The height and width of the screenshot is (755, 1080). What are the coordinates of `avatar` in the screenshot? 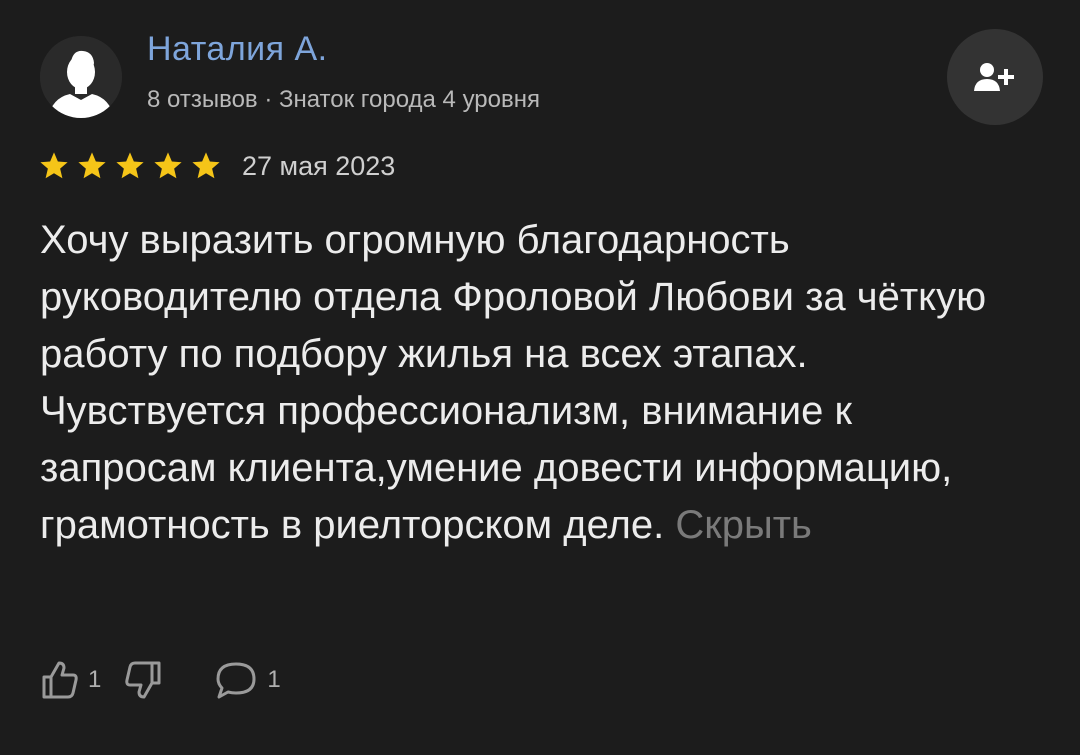 It's located at (81, 77).